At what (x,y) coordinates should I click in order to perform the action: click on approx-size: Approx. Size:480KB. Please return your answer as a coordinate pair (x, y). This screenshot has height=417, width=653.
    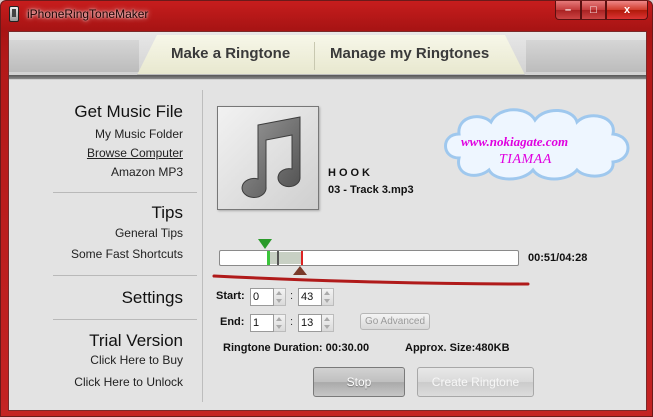
    Looking at the image, I should click on (457, 348).